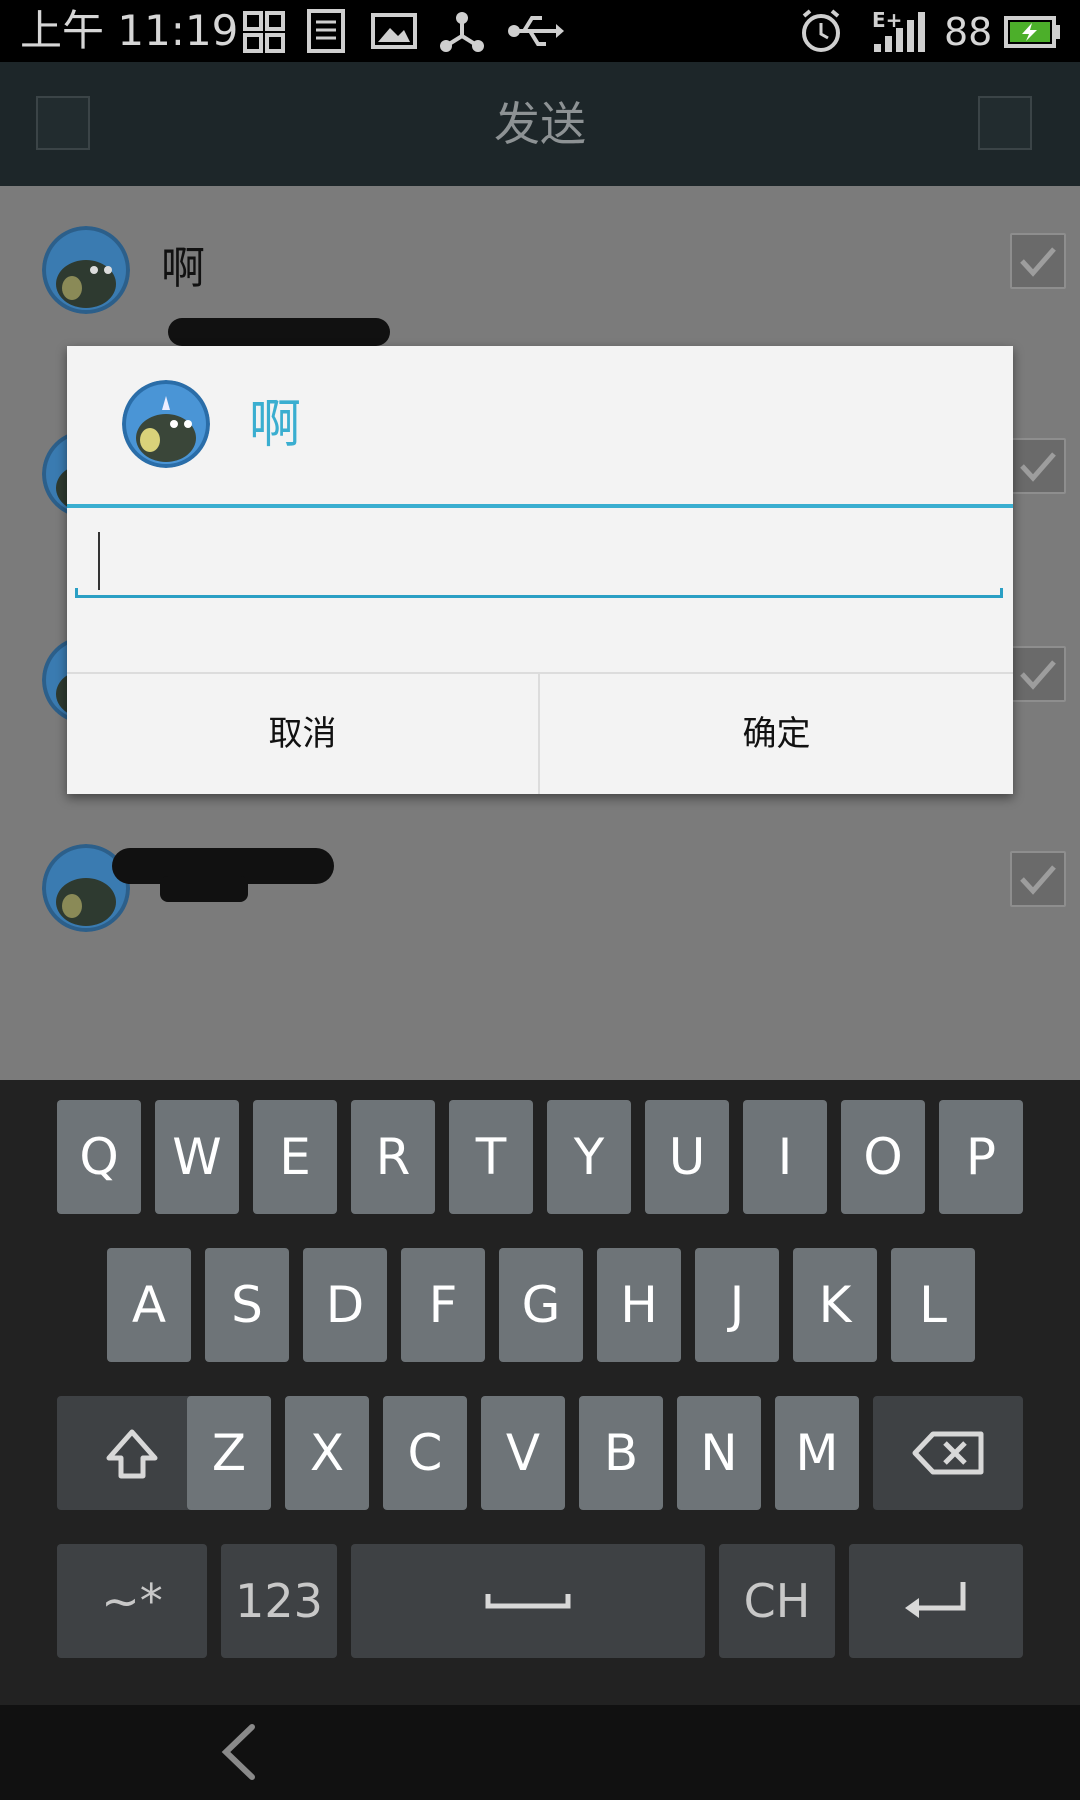 The height and width of the screenshot is (1800, 1080). Describe the element at coordinates (539, 558) in the screenshot. I see `message-input` at that location.